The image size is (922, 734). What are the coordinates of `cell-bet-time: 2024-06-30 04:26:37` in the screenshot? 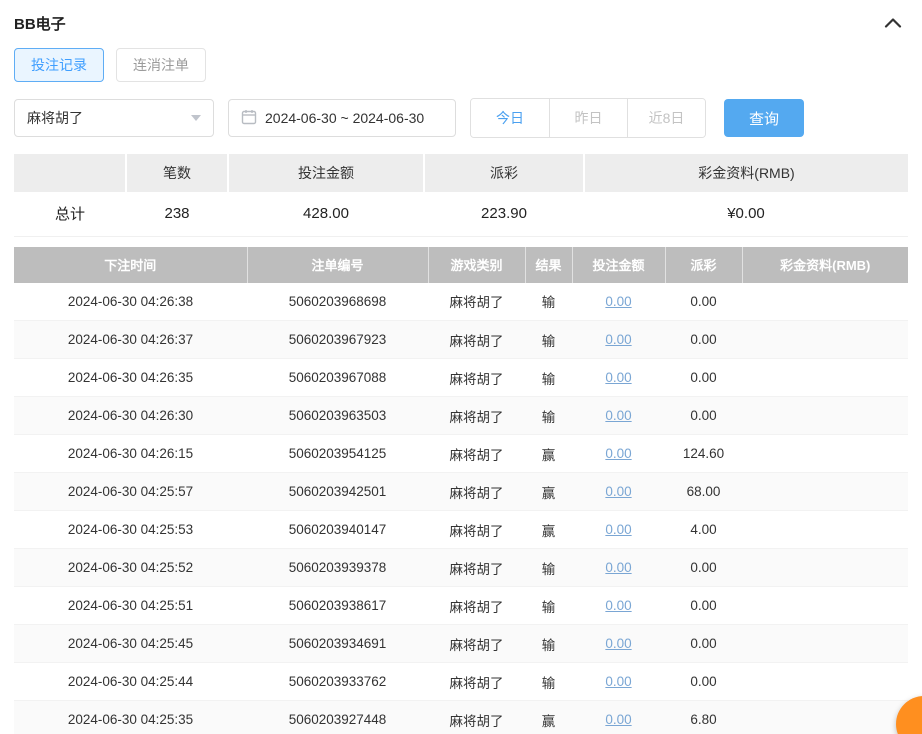 It's located at (130, 339).